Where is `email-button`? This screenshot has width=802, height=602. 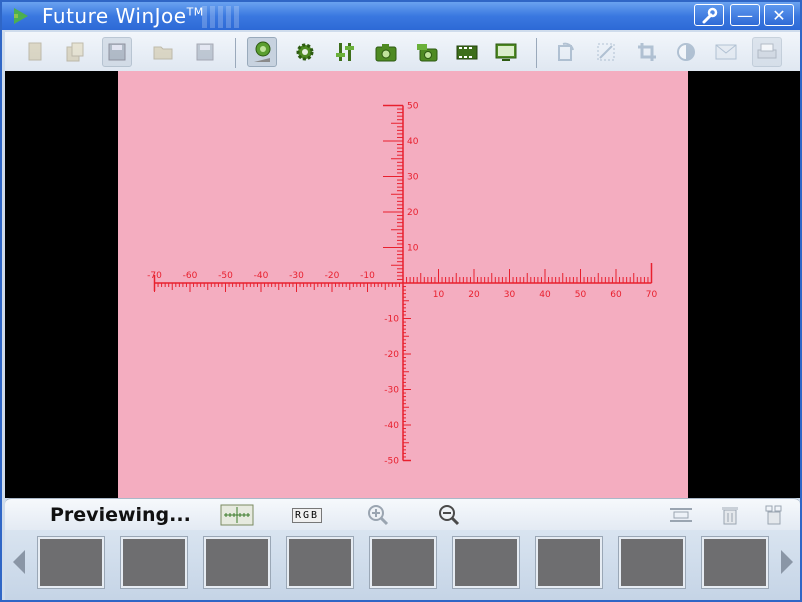 email-button is located at coordinates (726, 52).